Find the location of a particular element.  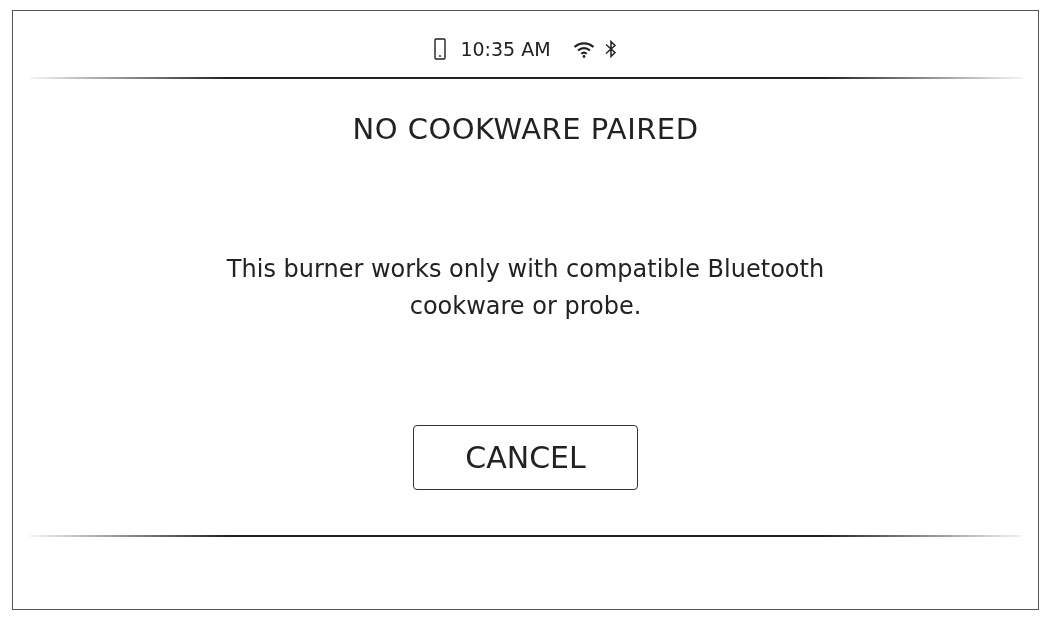

wifi-icon is located at coordinates (583, 49).